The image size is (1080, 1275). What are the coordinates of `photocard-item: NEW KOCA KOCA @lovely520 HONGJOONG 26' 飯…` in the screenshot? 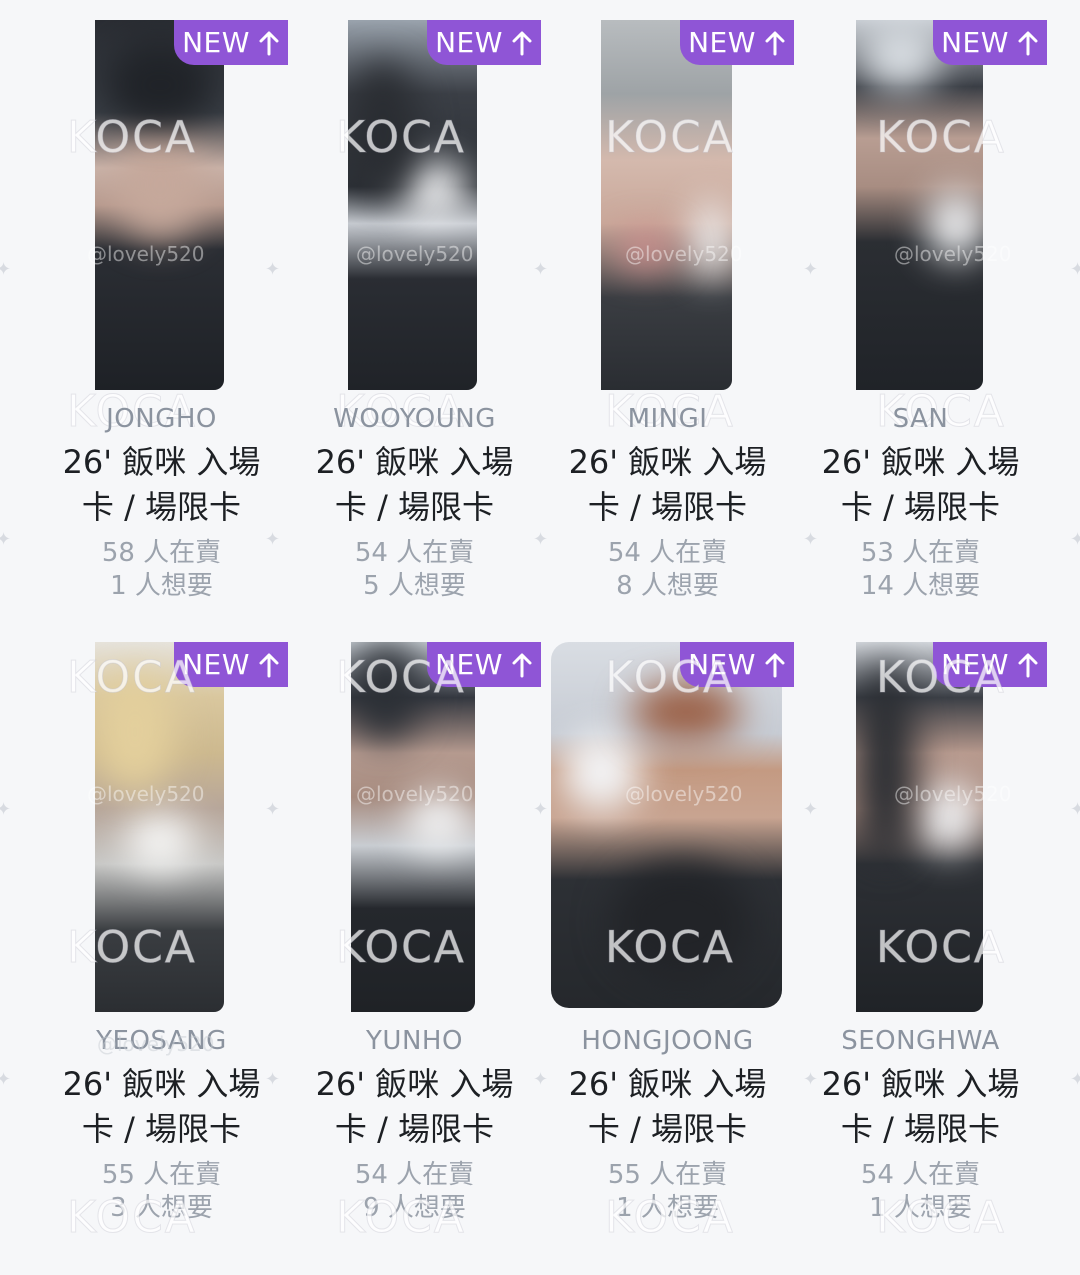 It's located at (667, 943).